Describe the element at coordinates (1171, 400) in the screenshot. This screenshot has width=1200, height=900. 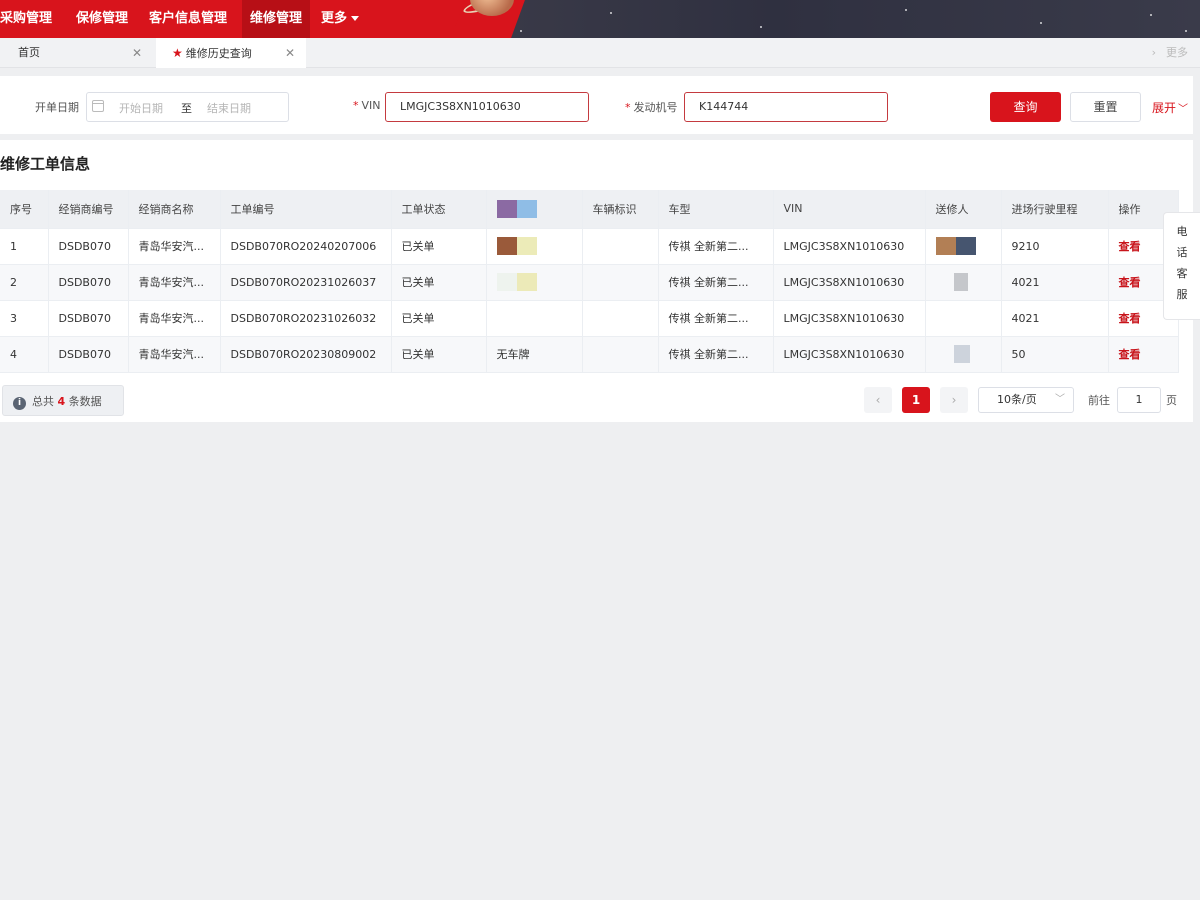
I see `goto-suffix: 页` at that location.